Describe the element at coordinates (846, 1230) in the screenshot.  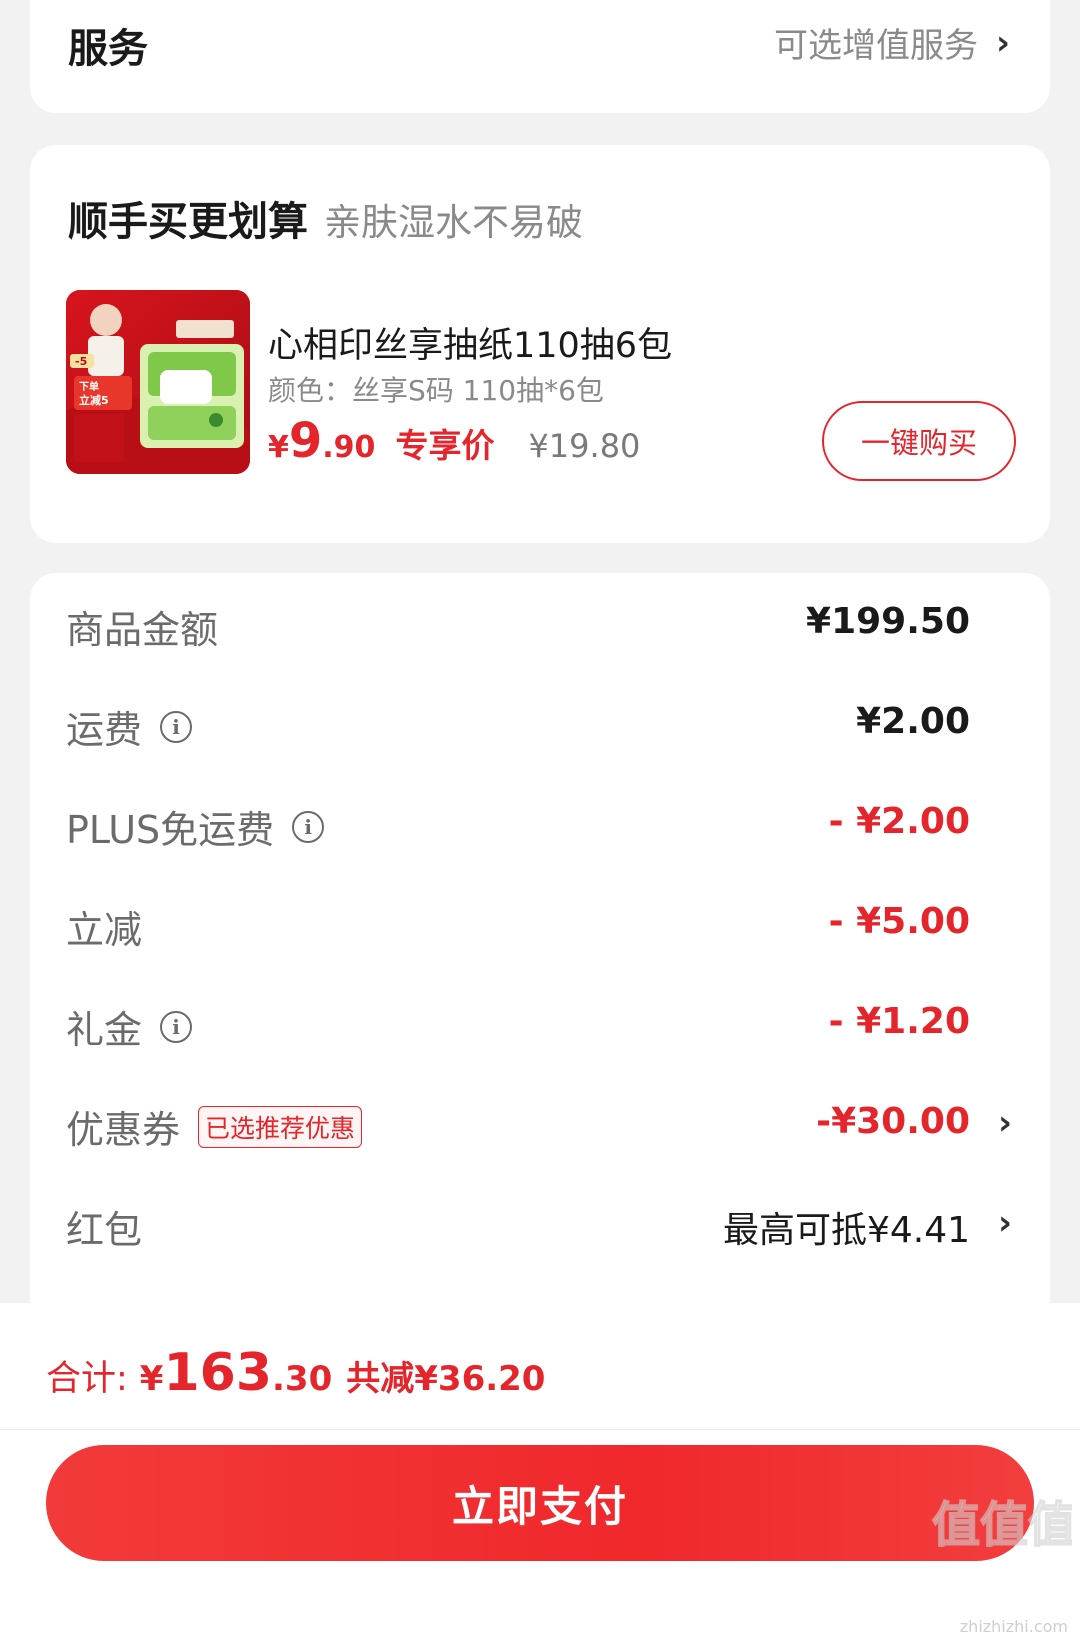
I see `row-value: 最高可抵¥4.41` at that location.